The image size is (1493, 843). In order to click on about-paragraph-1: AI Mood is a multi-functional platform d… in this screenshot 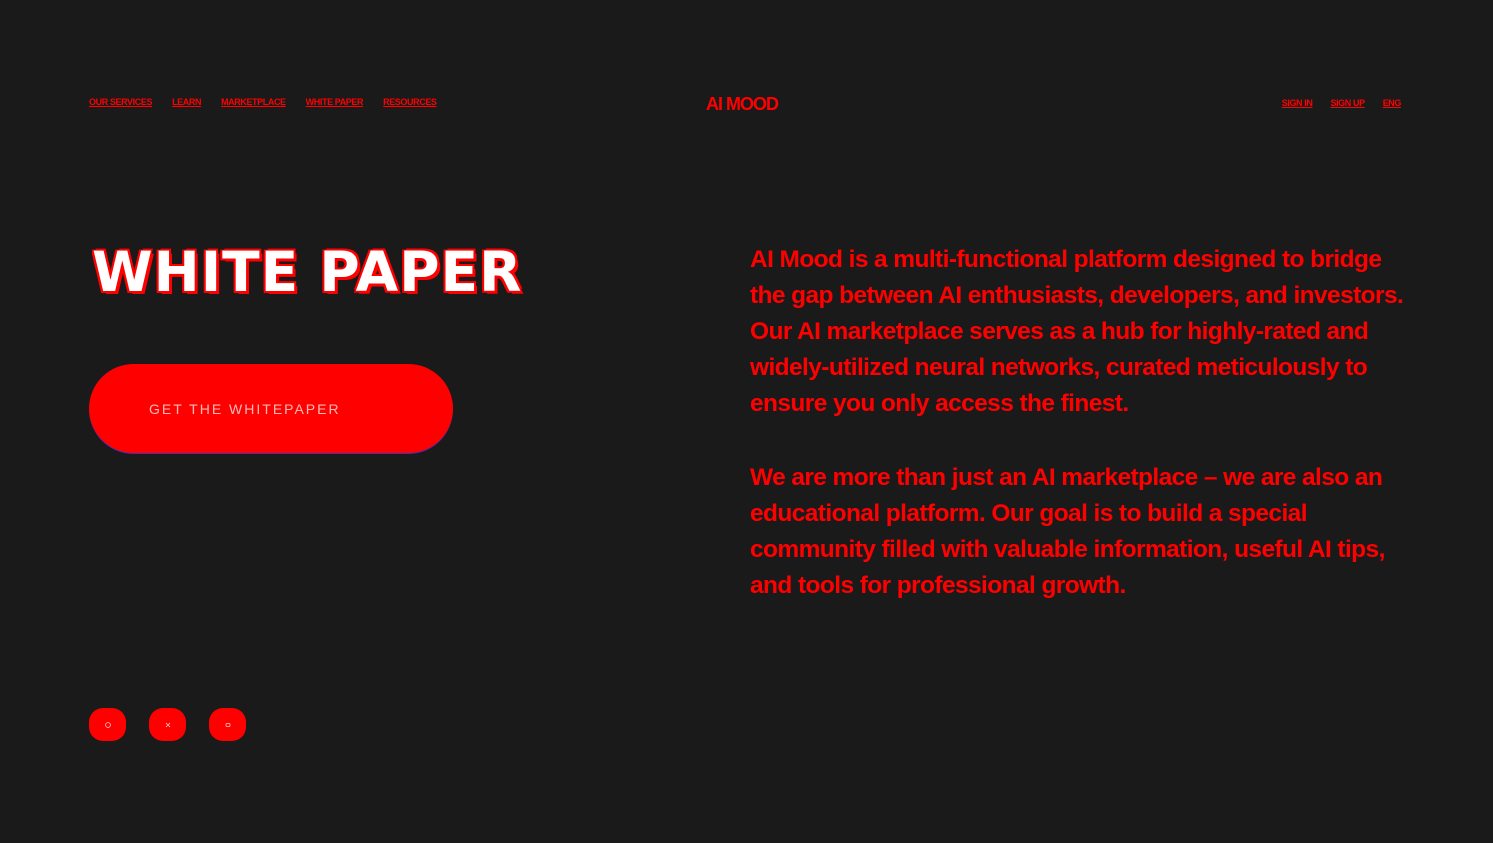, I will do `click(1077, 331)`.